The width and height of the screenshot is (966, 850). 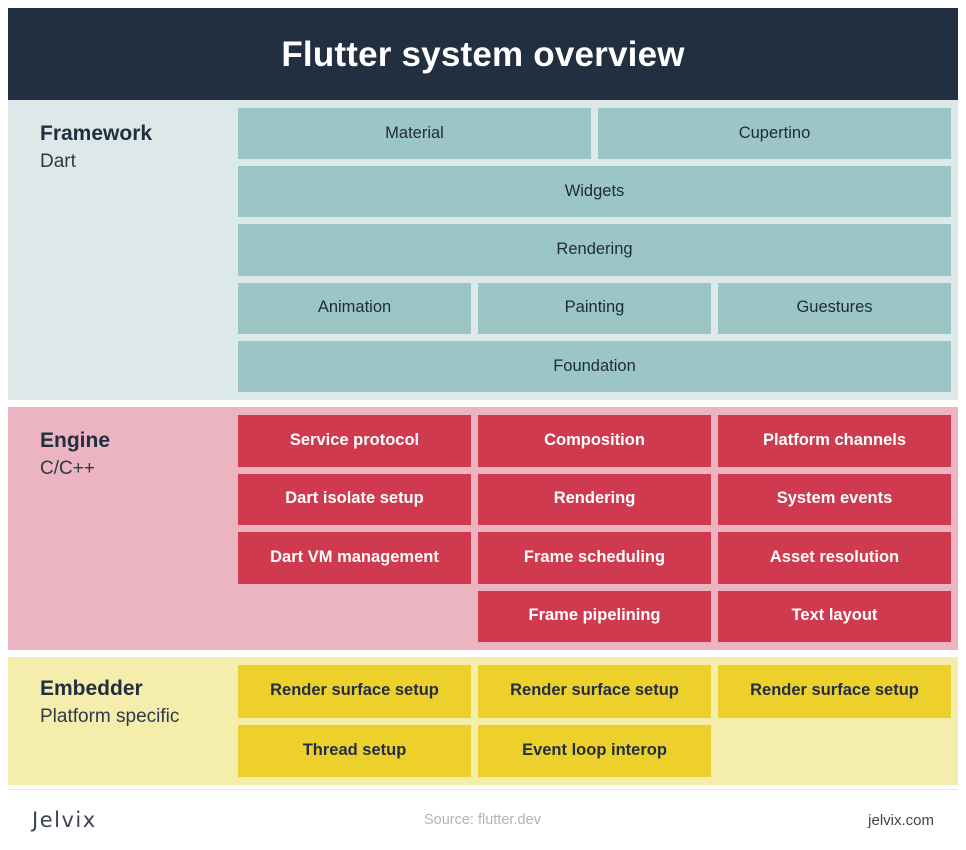 I want to click on framework-row-1: Material Cupertino, so click(x=594, y=134).